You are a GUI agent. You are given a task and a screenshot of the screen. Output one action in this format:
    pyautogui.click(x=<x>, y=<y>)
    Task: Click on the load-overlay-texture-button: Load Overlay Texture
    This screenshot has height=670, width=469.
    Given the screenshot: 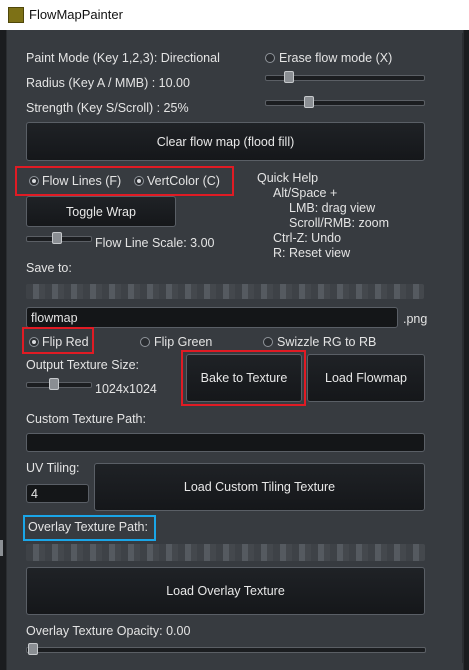 What is the action you would take?
    pyautogui.click(x=225, y=591)
    